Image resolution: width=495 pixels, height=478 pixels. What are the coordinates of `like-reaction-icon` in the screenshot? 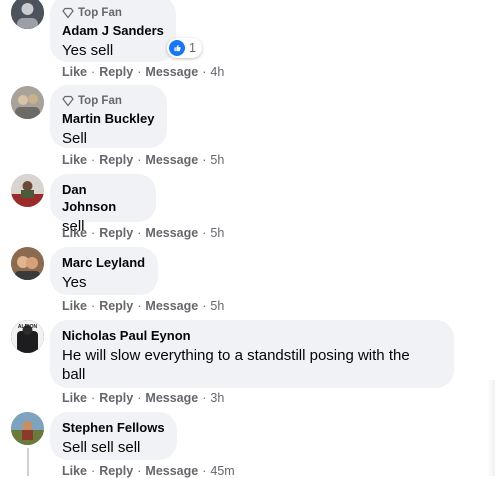 It's located at (177, 48).